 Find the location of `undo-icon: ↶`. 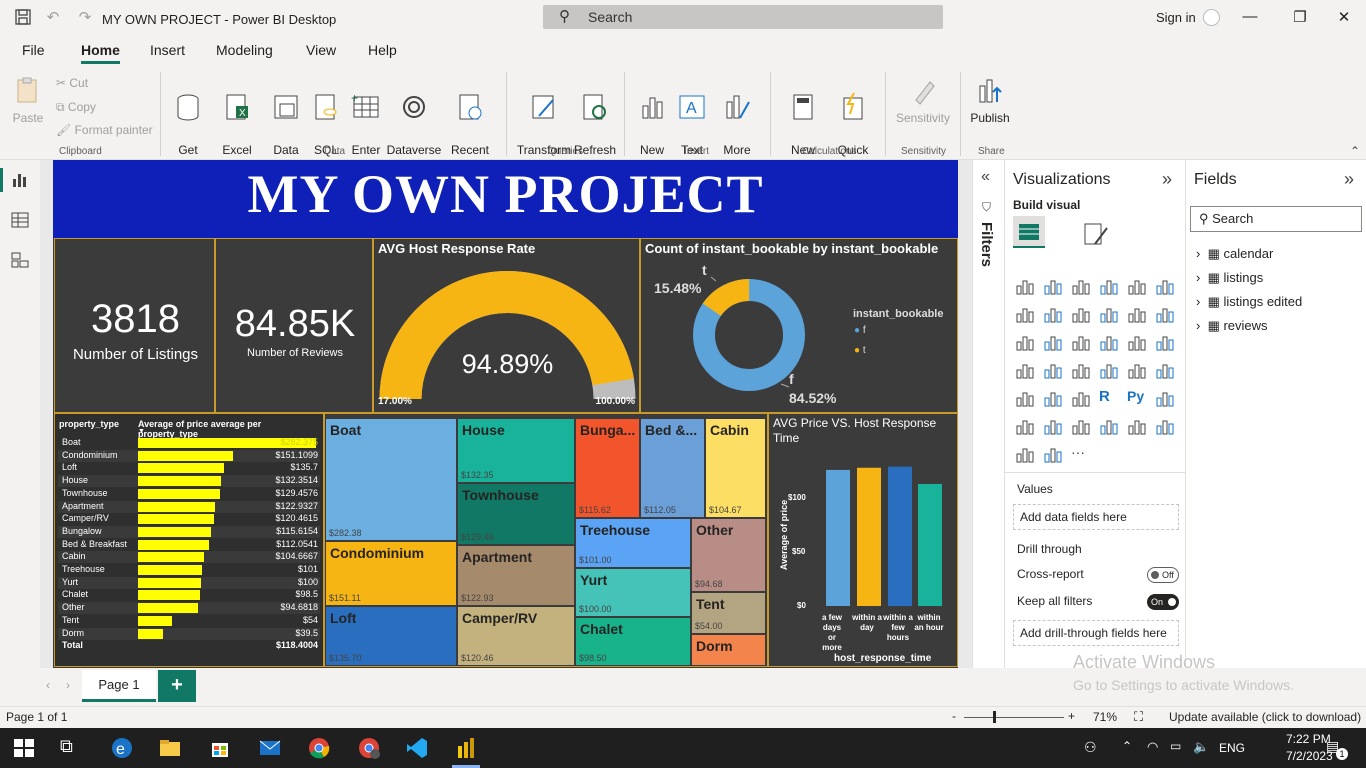

undo-icon: ↶ is located at coordinates (53, 18).